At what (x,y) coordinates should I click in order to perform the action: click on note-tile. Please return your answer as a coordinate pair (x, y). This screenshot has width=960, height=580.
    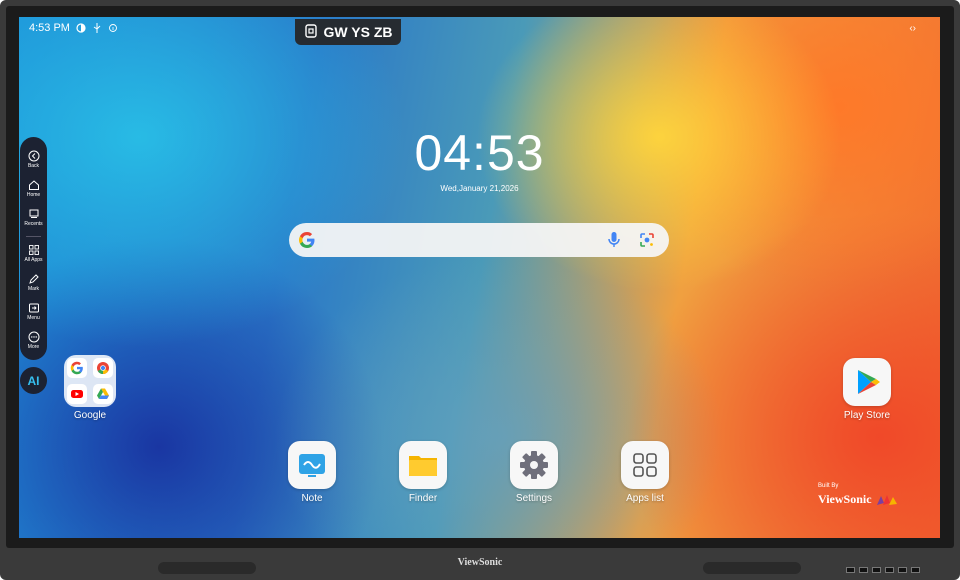
    Looking at the image, I should click on (312, 465).